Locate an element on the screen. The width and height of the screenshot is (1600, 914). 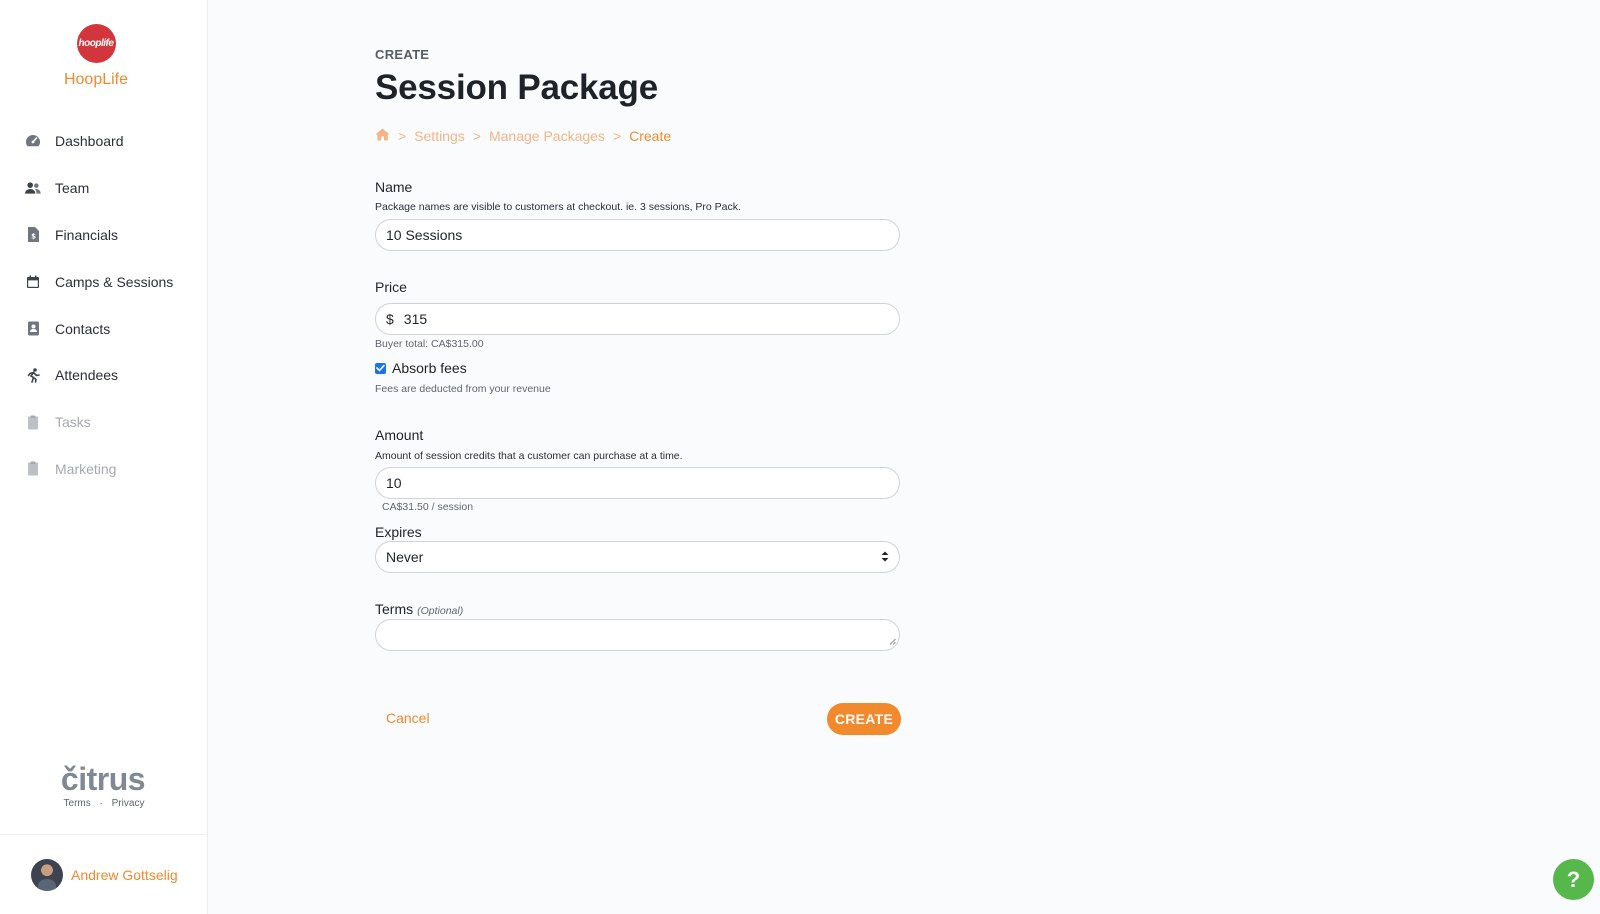
sidebar-item-dashboard: Dashboard is located at coordinates (104, 141).